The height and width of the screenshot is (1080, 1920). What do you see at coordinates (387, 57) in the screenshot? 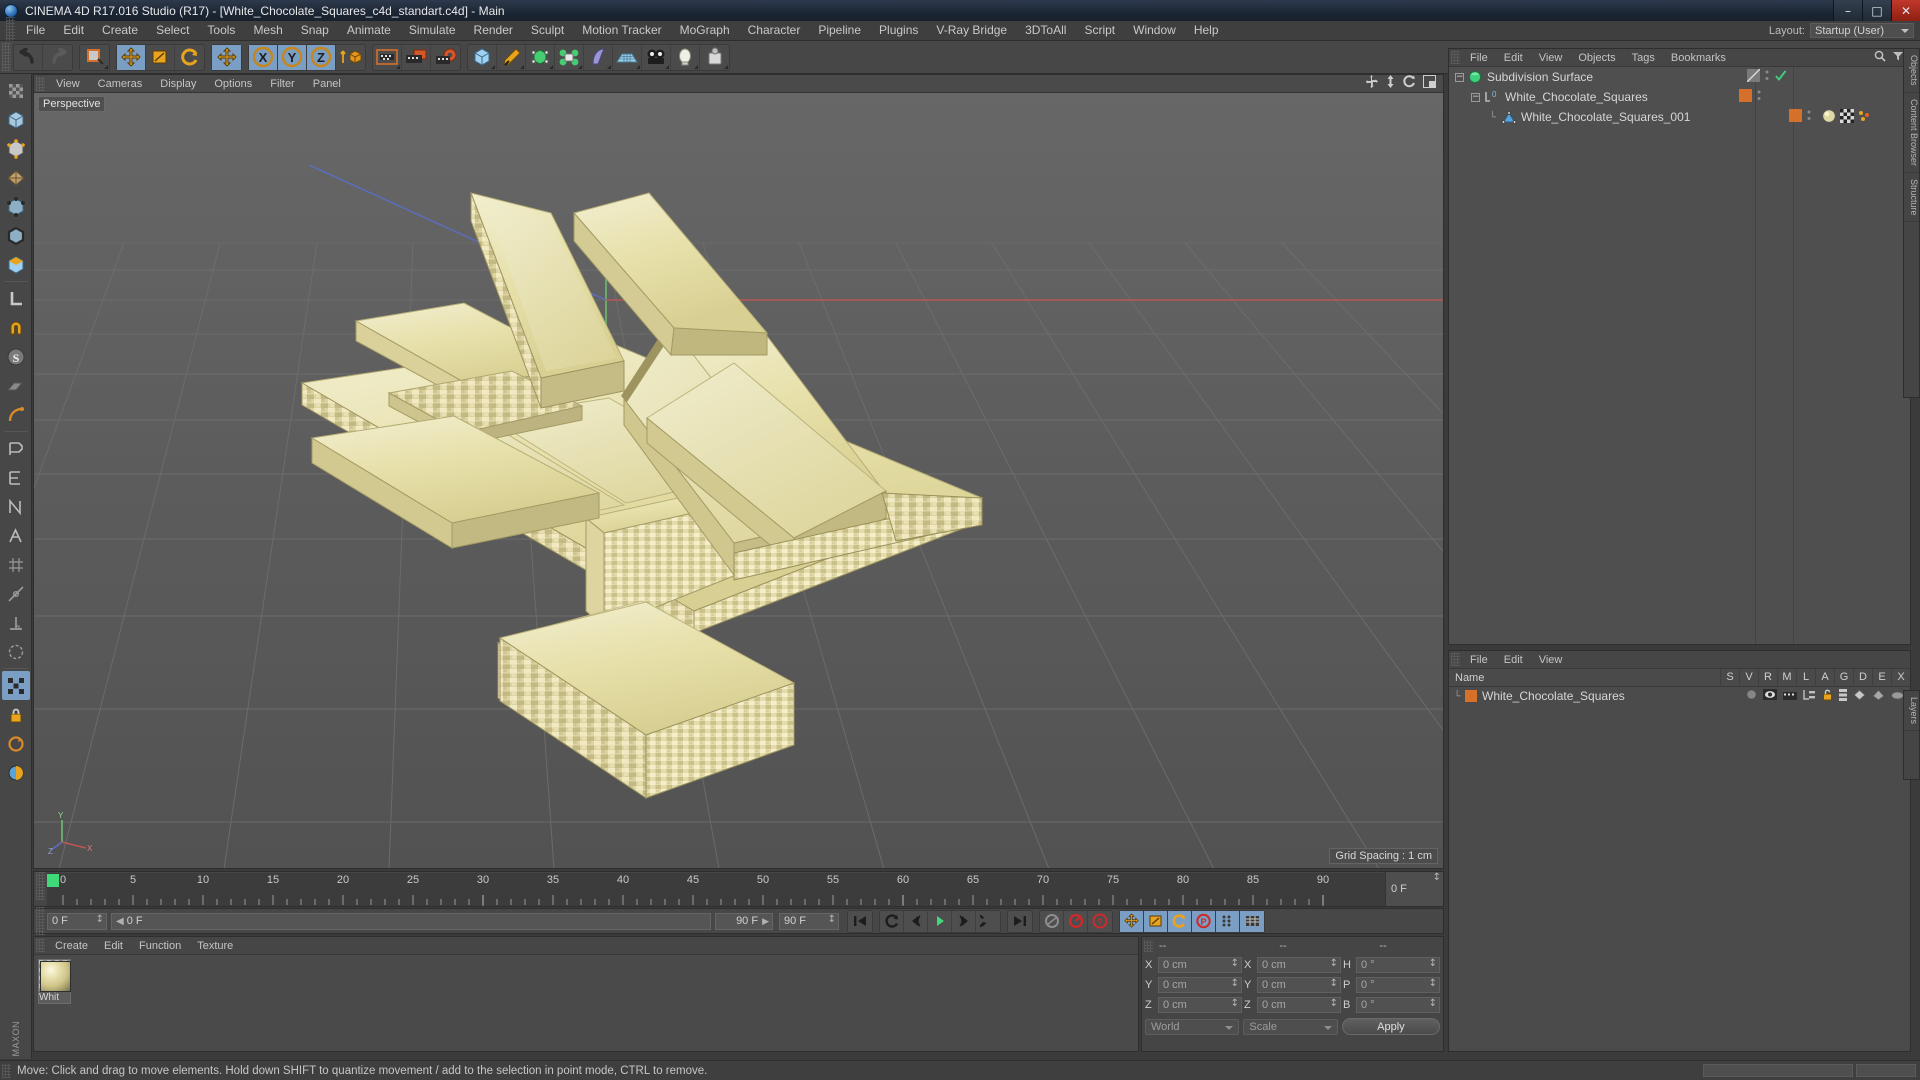
I see `render-view-icon` at bounding box center [387, 57].